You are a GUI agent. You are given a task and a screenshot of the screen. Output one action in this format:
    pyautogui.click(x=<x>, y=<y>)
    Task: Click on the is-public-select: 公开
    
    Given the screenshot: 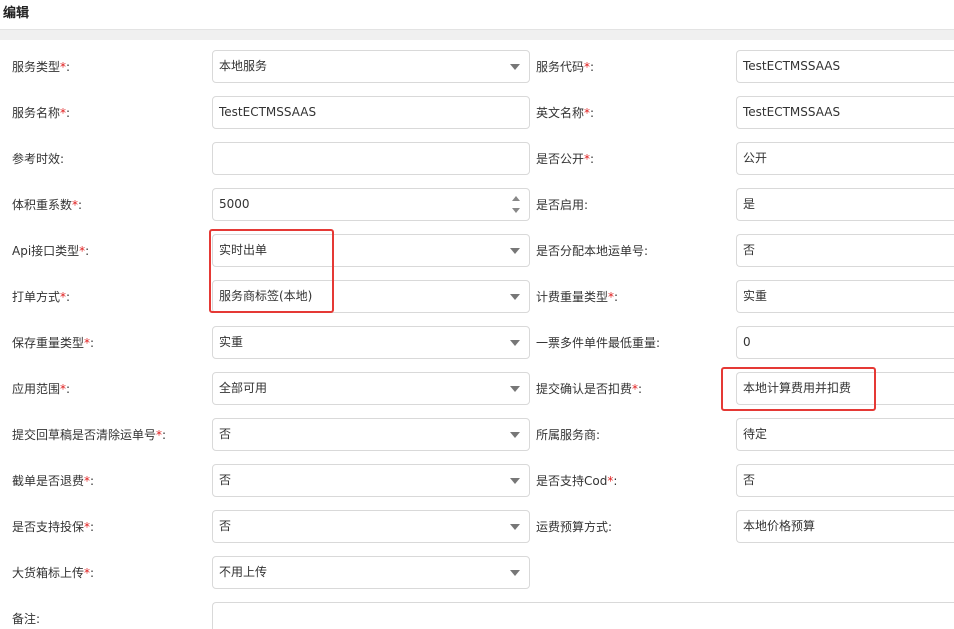 What is the action you would take?
    pyautogui.click(x=845, y=158)
    